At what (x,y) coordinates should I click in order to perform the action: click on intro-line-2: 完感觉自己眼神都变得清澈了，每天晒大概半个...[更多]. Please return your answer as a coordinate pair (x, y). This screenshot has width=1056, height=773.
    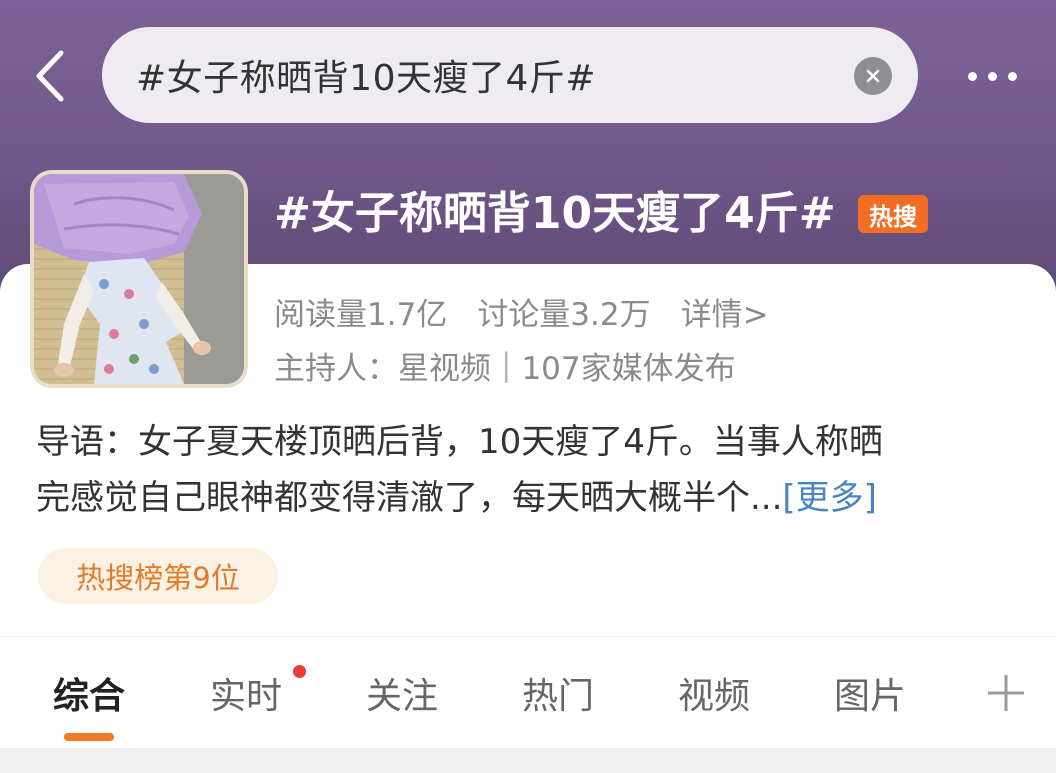
    Looking at the image, I should click on (531, 498).